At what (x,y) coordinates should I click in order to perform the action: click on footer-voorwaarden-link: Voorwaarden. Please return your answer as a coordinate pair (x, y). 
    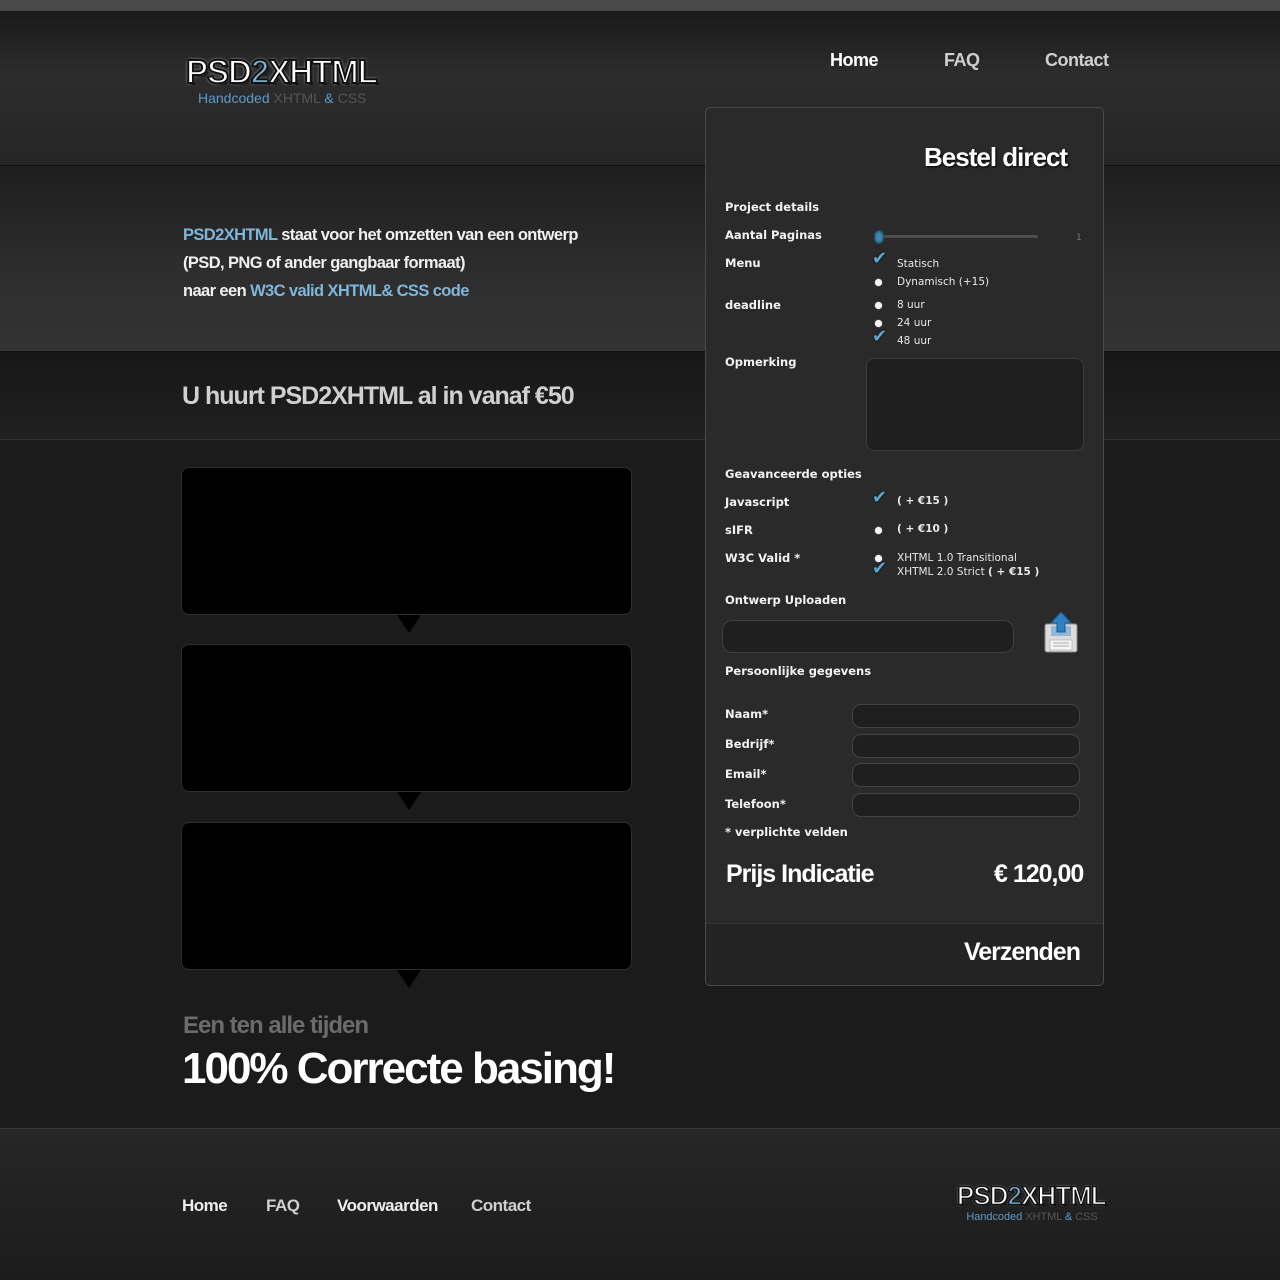
    Looking at the image, I should click on (387, 1206).